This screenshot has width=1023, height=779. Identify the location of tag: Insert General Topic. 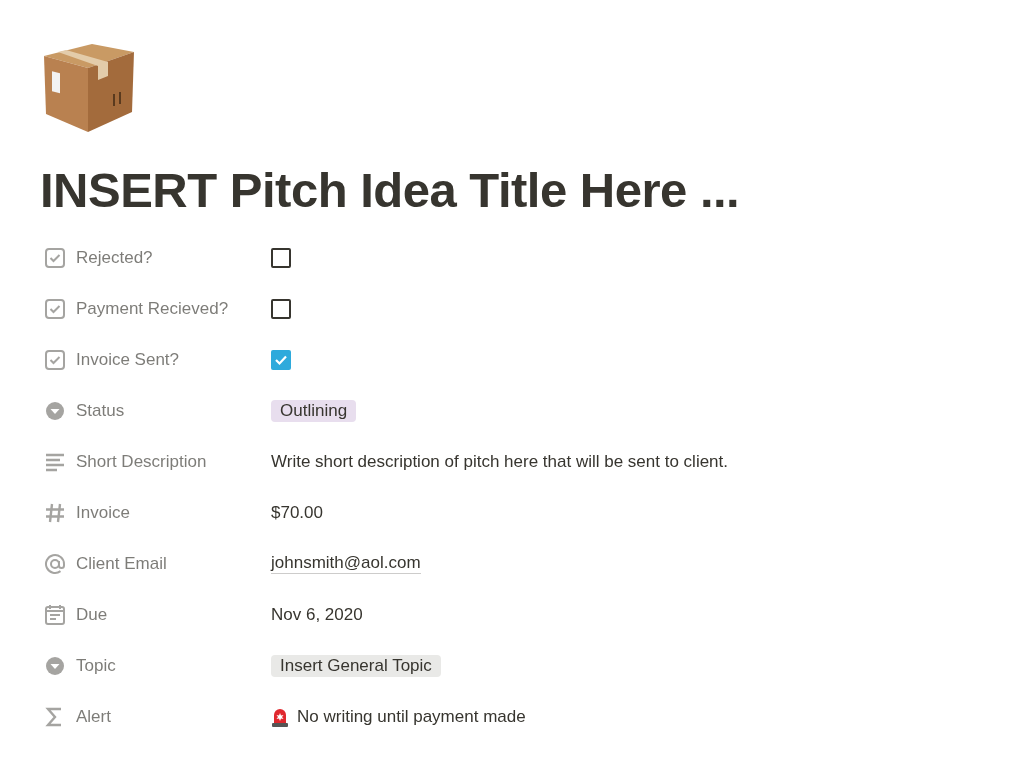
(356, 665).